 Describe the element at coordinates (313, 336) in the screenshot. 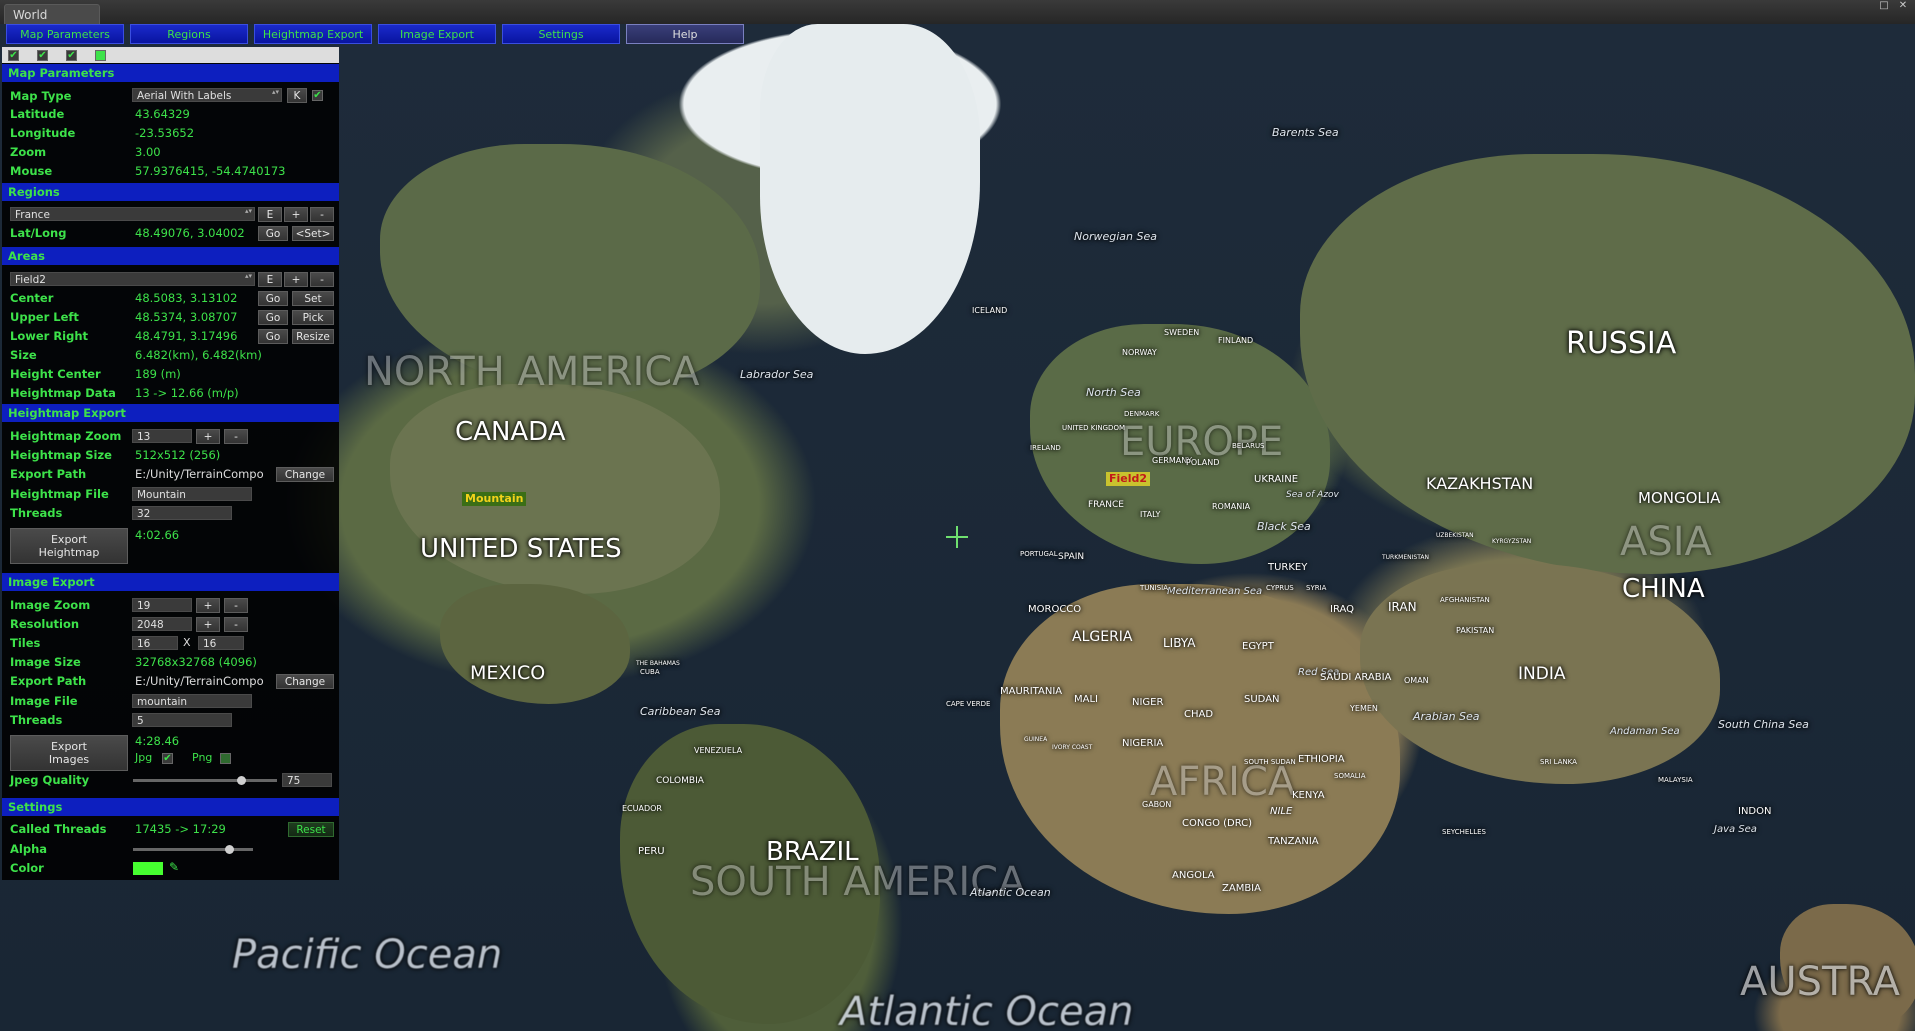

I see `resize-button: Resize` at that location.